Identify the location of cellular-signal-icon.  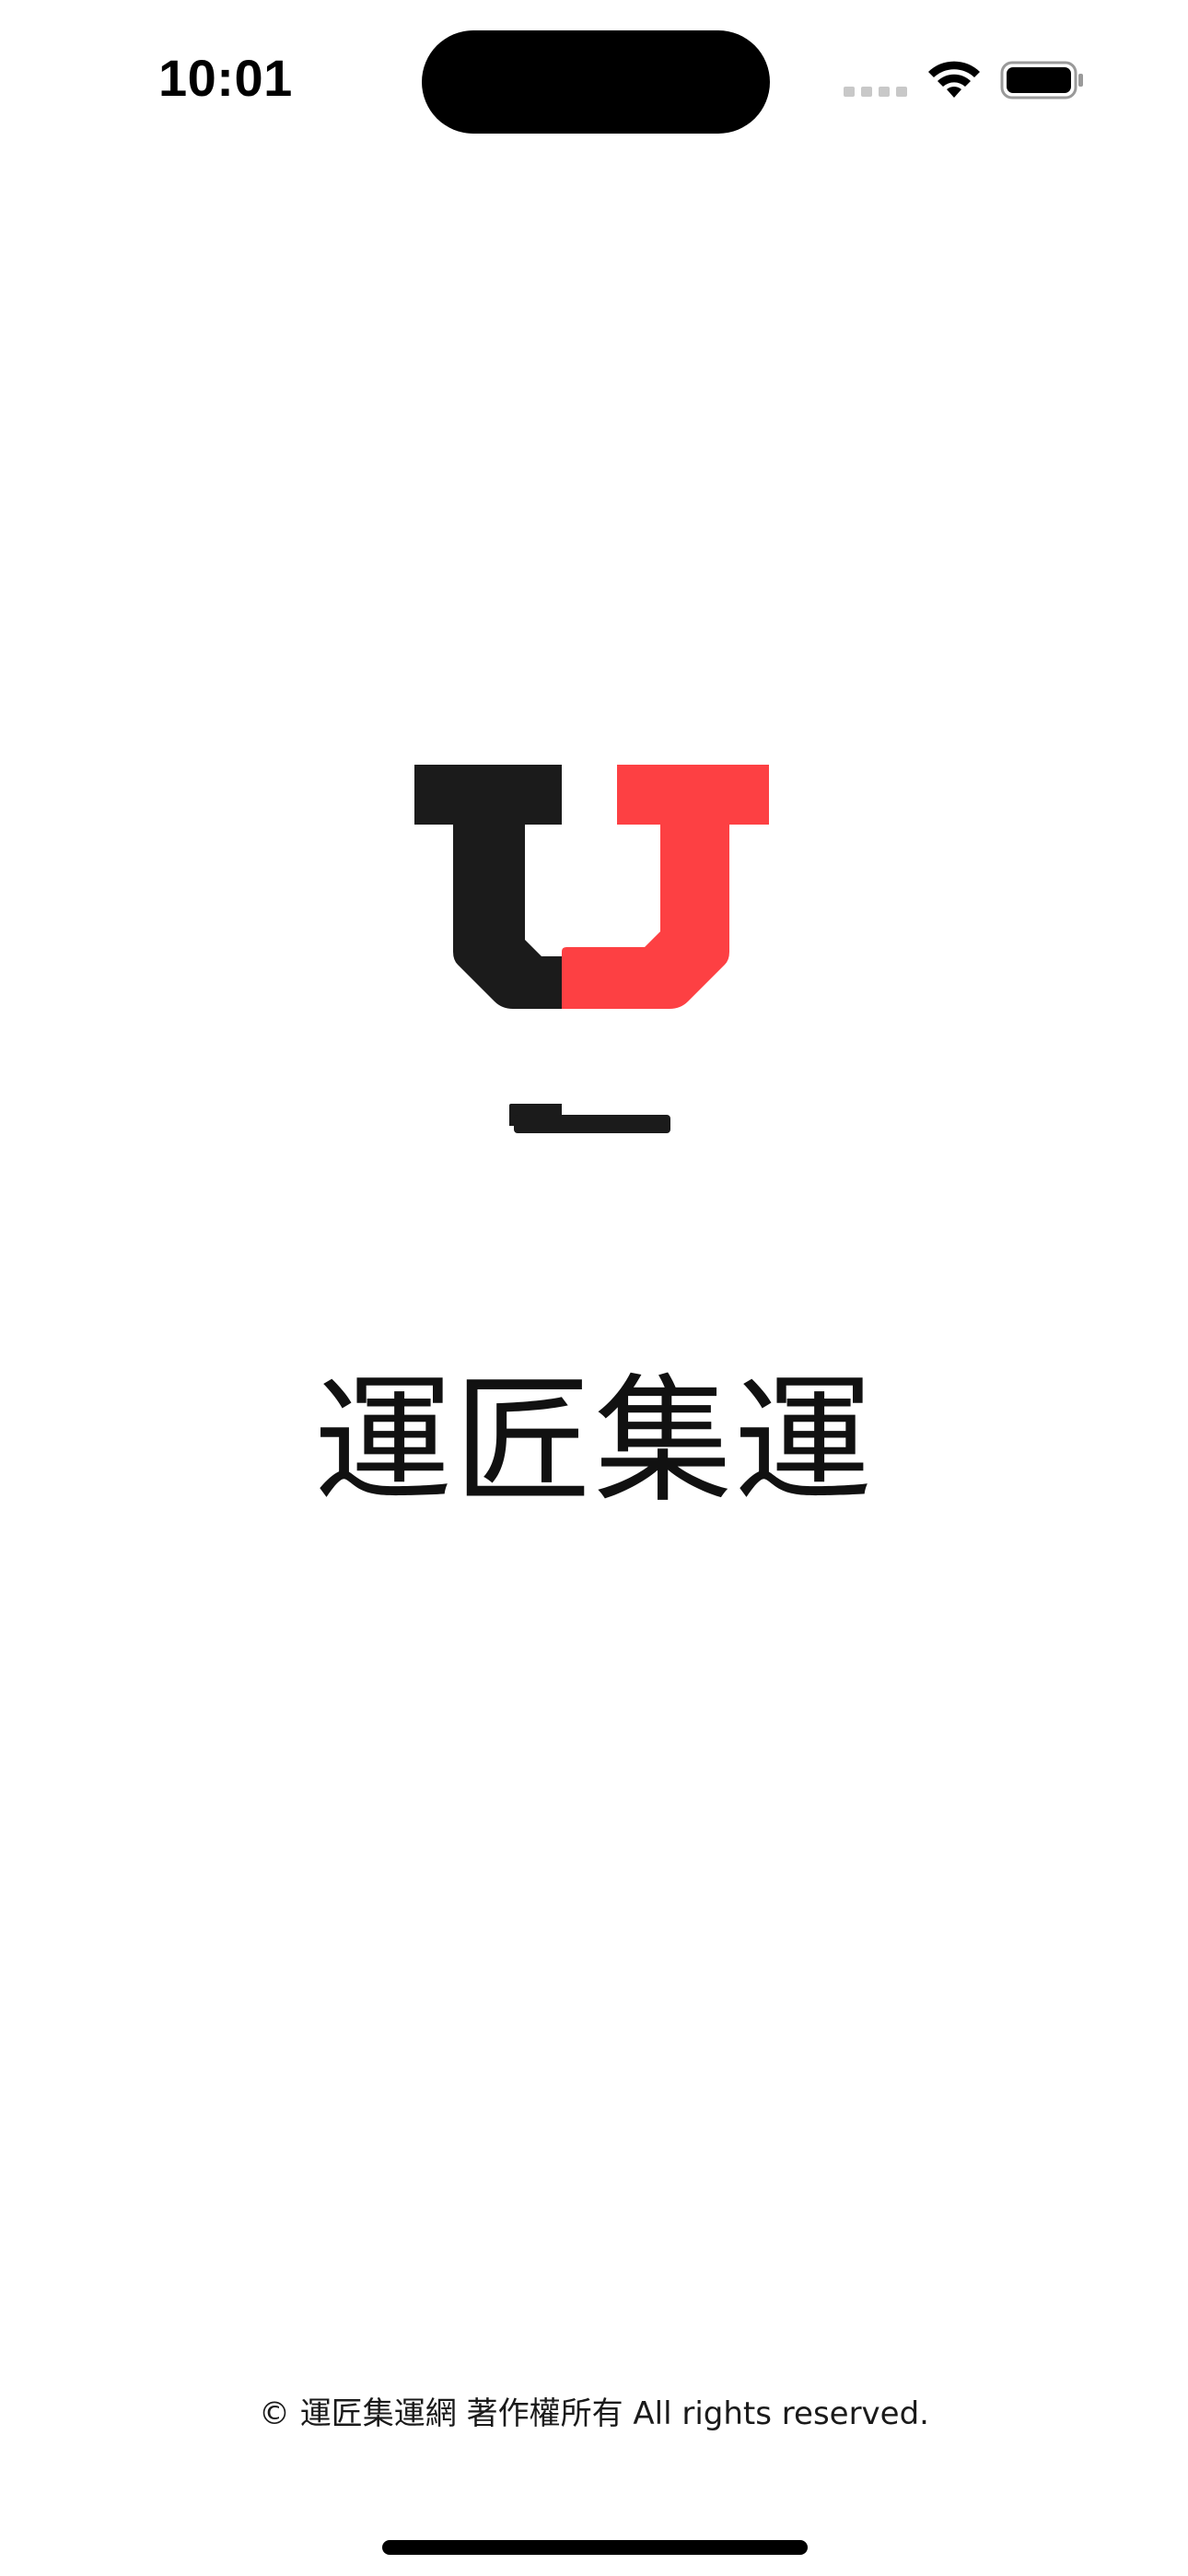
(875, 92).